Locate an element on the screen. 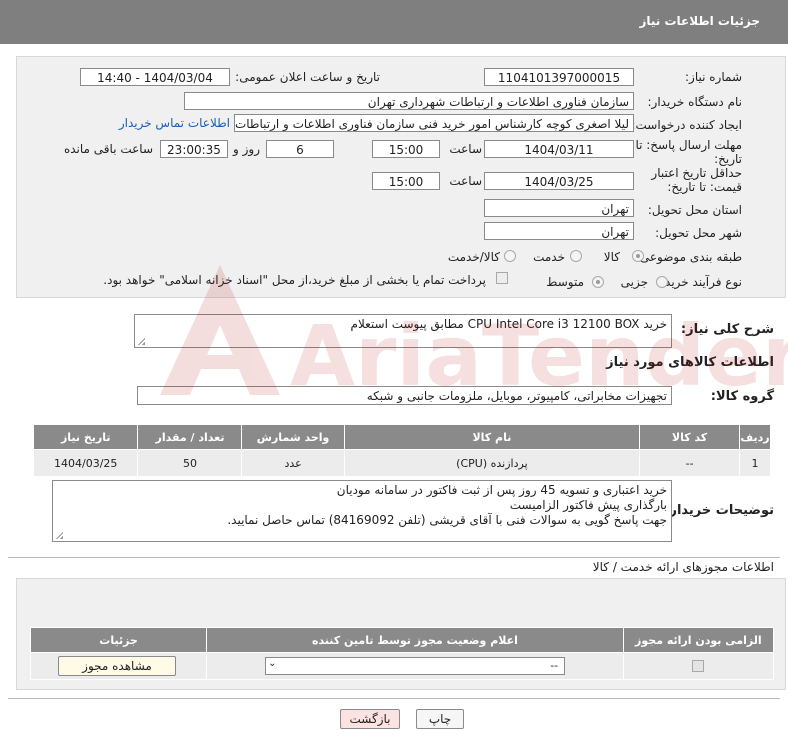  process-medium-radio is located at coordinates (598, 282).